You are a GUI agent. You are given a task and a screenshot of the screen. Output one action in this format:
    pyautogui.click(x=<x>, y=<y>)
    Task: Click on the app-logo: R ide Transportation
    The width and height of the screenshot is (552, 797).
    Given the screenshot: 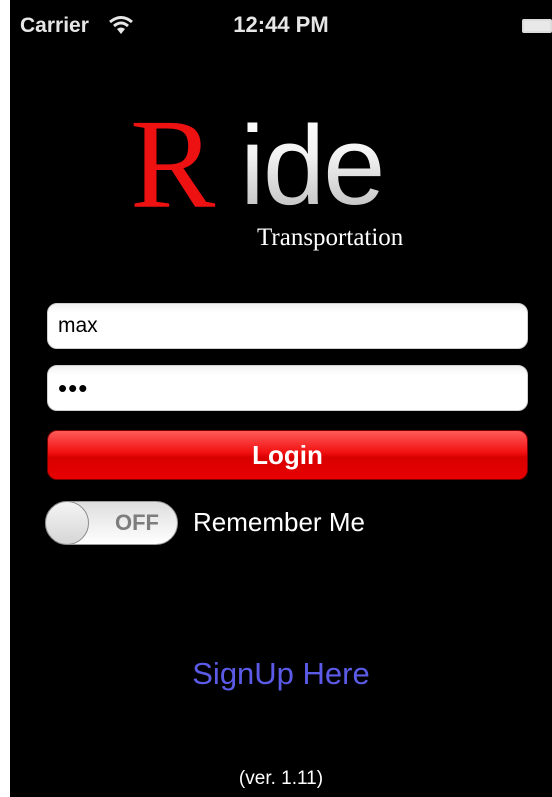 What is the action you would take?
    pyautogui.click(x=290, y=180)
    